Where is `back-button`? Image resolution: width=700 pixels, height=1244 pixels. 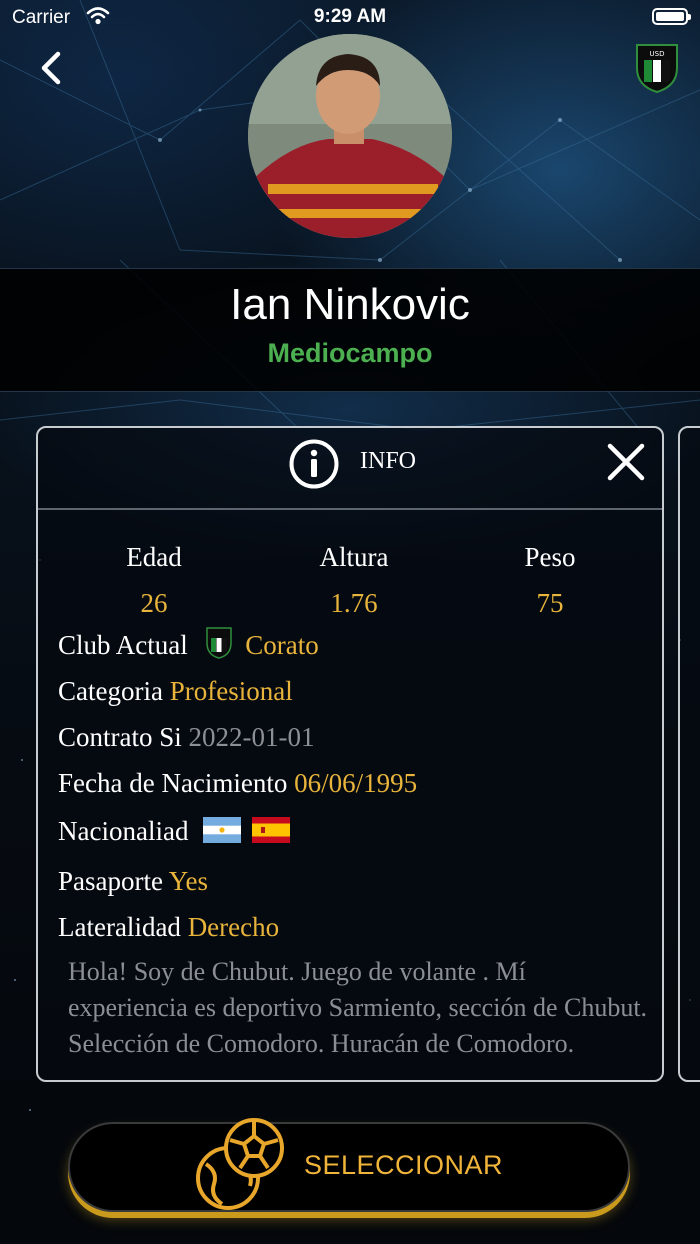 back-button is located at coordinates (52, 68).